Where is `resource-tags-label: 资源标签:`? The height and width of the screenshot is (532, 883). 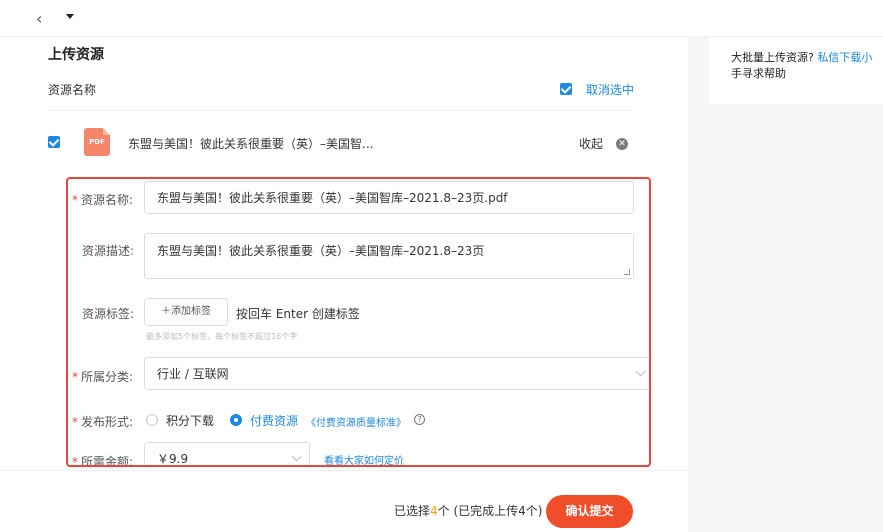 resource-tags-label: 资源标签: is located at coordinates (108, 314).